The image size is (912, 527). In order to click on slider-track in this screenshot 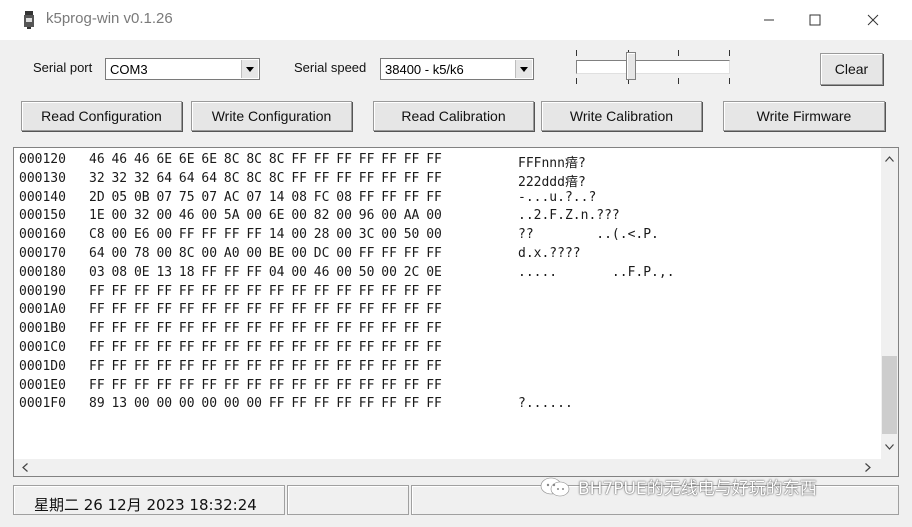, I will do `click(653, 67)`.